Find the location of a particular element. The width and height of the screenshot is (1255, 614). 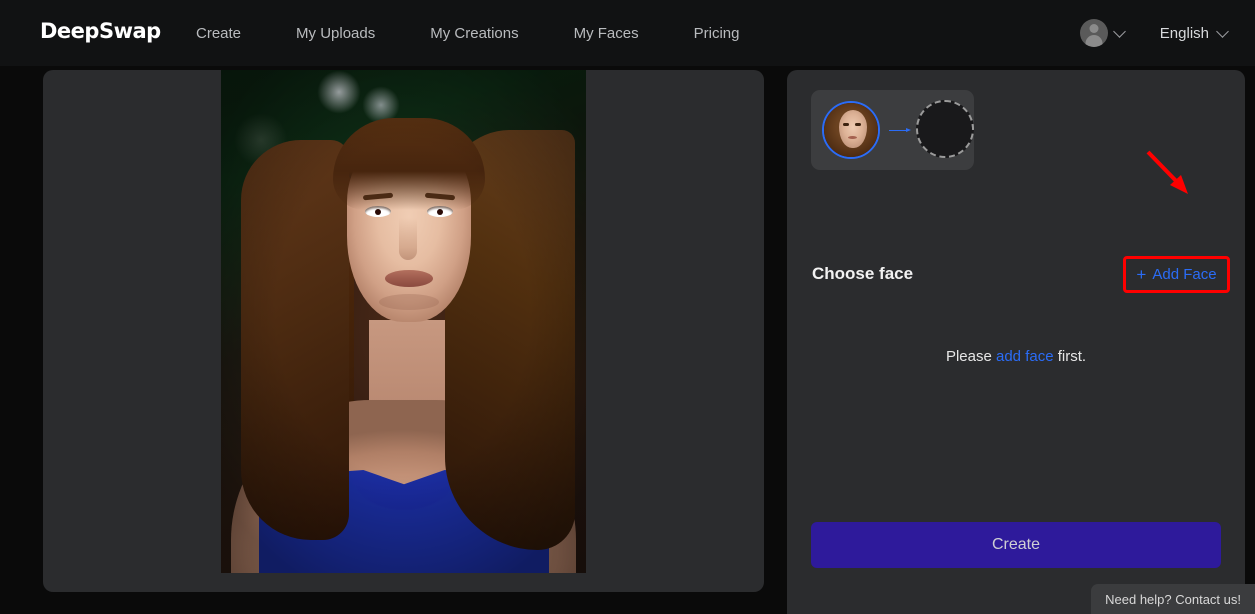

nav-item-my-uploads: My Uploads is located at coordinates (349, 33).